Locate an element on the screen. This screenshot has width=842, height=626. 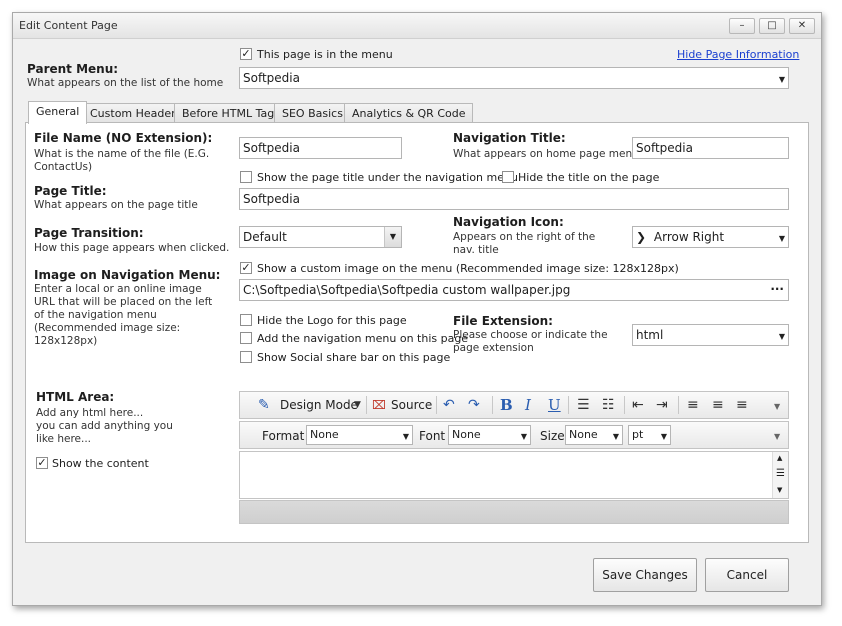
editor-scrollbar: ▲ ☰ ▼ is located at coordinates (780, 475).